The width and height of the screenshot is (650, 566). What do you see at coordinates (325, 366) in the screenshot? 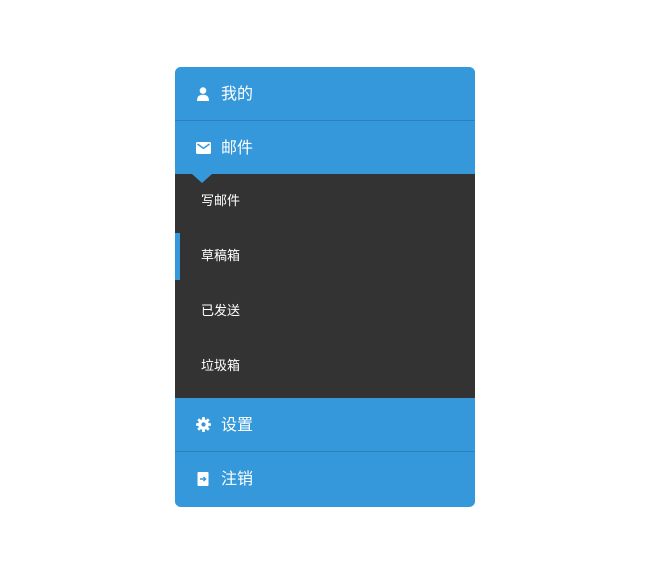
I see `submenu-item-trash: 垃圾箱` at bounding box center [325, 366].